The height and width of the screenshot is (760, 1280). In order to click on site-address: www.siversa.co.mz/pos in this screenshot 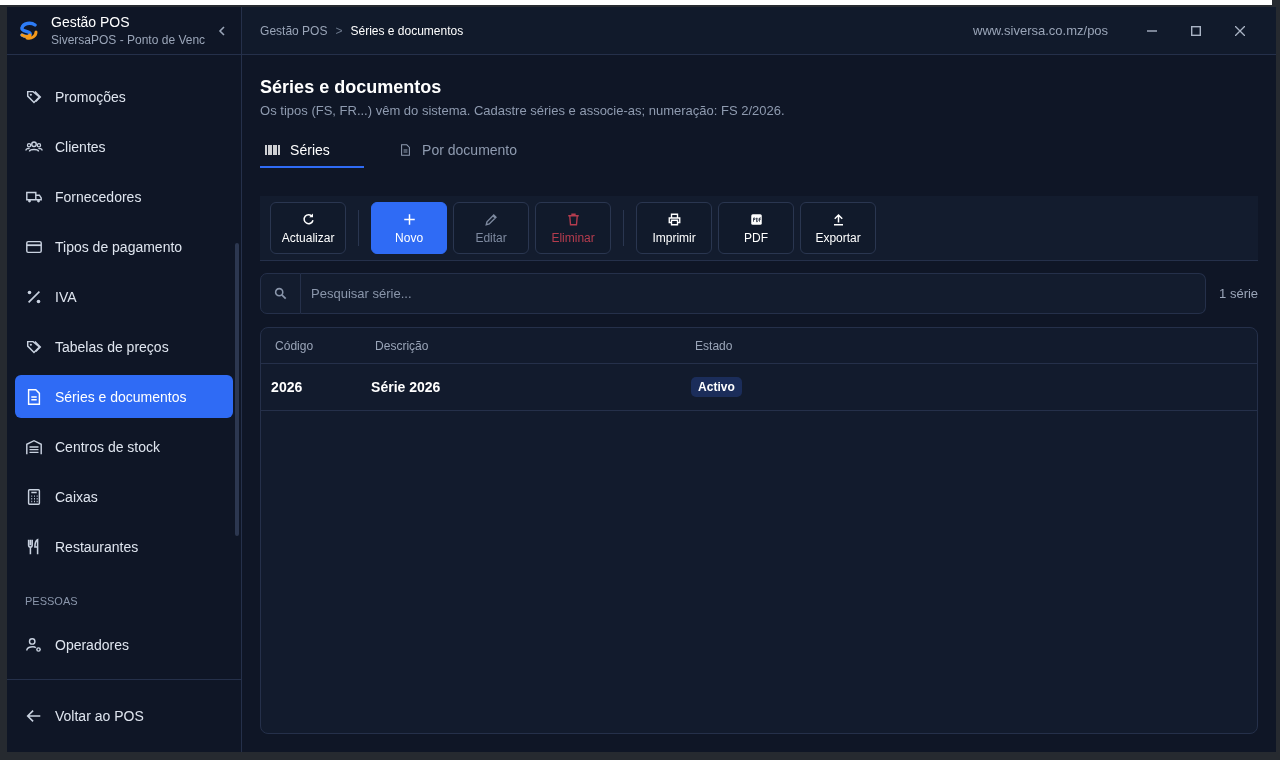, I will do `click(1041, 30)`.